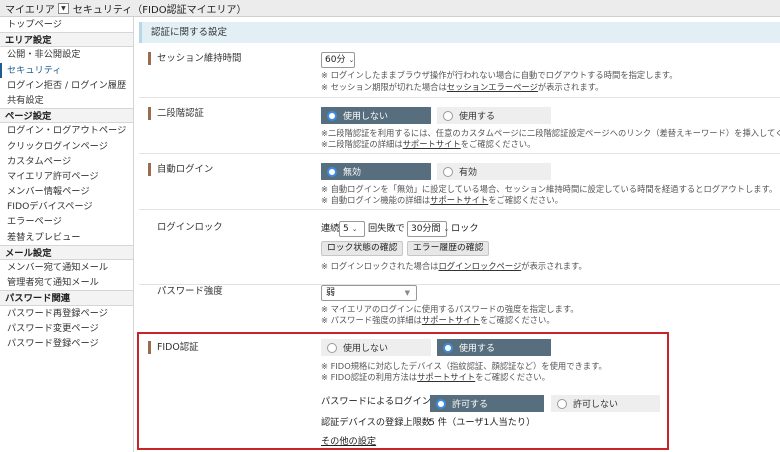 This screenshot has width=780, height=452. What do you see at coordinates (525, 200) in the screenshot?
I see `autologin-note-2-tail: をご確認ください。` at bounding box center [525, 200].